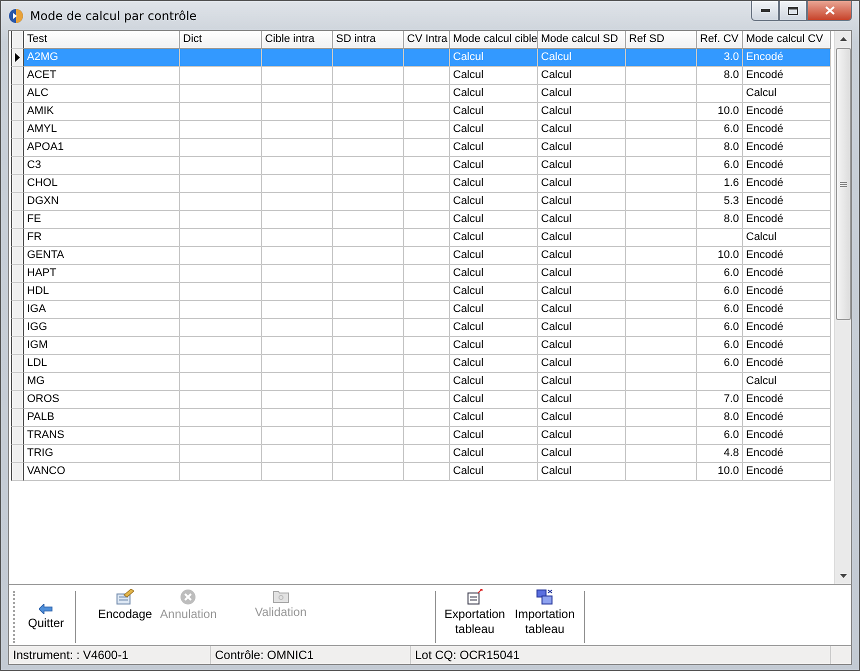  I want to click on toolbar-button: Encodage, so click(125, 617).